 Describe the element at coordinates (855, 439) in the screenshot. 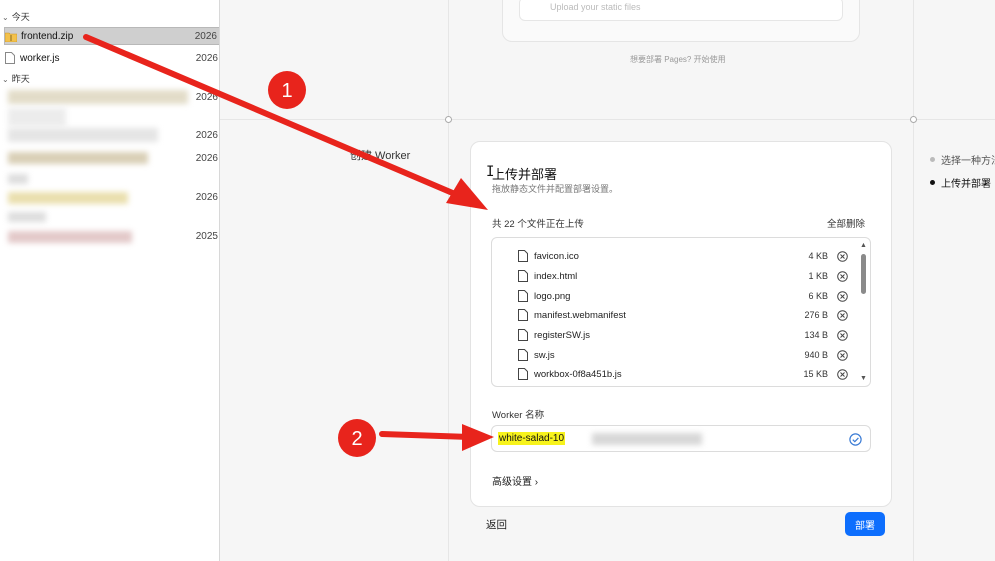

I see `check-circle-icon` at that location.